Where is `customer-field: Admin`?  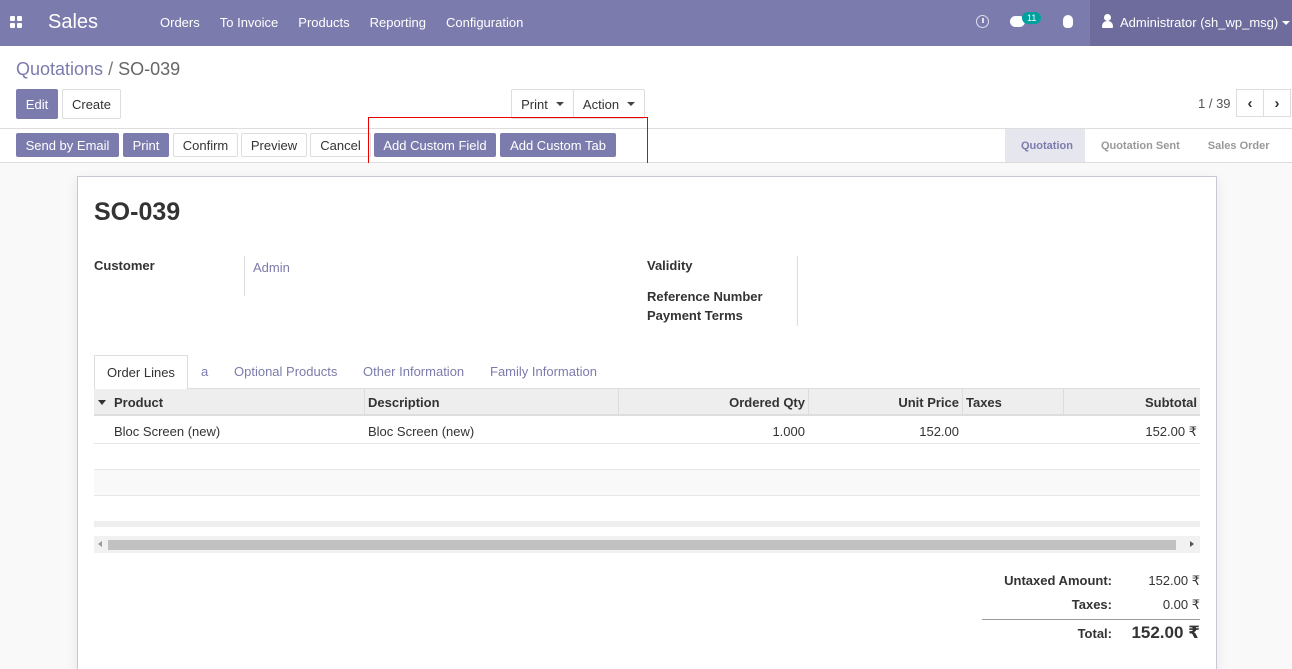 customer-field: Admin is located at coordinates (271, 267).